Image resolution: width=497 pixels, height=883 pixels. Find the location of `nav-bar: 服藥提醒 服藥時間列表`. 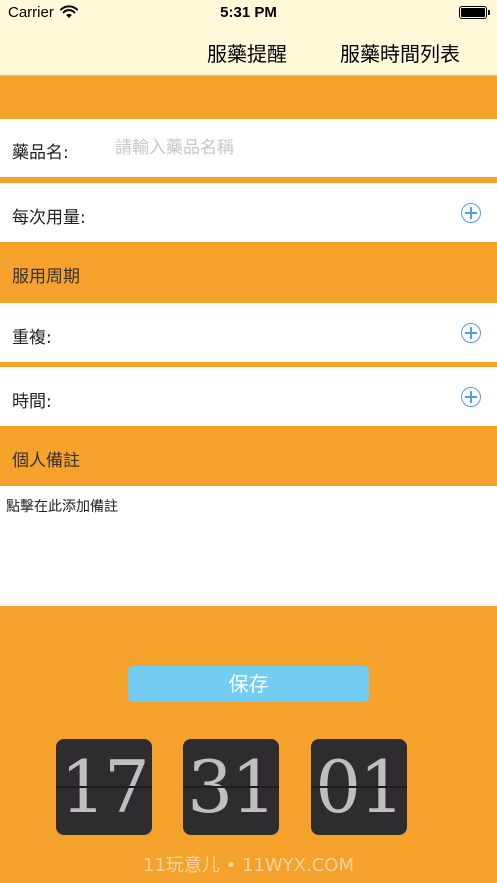

nav-bar: 服藥提醒 服藥時間列表 is located at coordinates (248, 51).